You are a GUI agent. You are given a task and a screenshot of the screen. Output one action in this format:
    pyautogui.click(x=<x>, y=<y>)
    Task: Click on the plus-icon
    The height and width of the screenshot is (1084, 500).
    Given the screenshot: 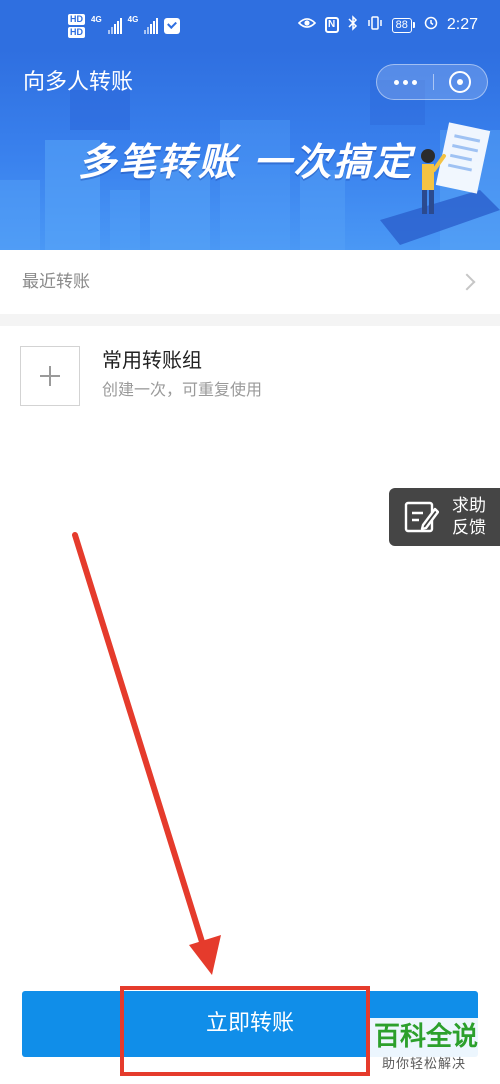 What is the action you would take?
    pyautogui.click(x=50, y=376)
    